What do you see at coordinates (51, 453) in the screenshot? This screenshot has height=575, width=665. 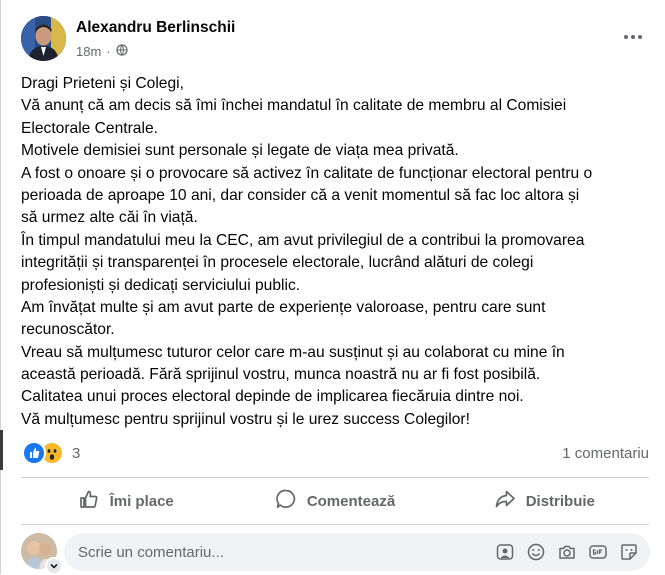 I see `reactions-summary: 3` at bounding box center [51, 453].